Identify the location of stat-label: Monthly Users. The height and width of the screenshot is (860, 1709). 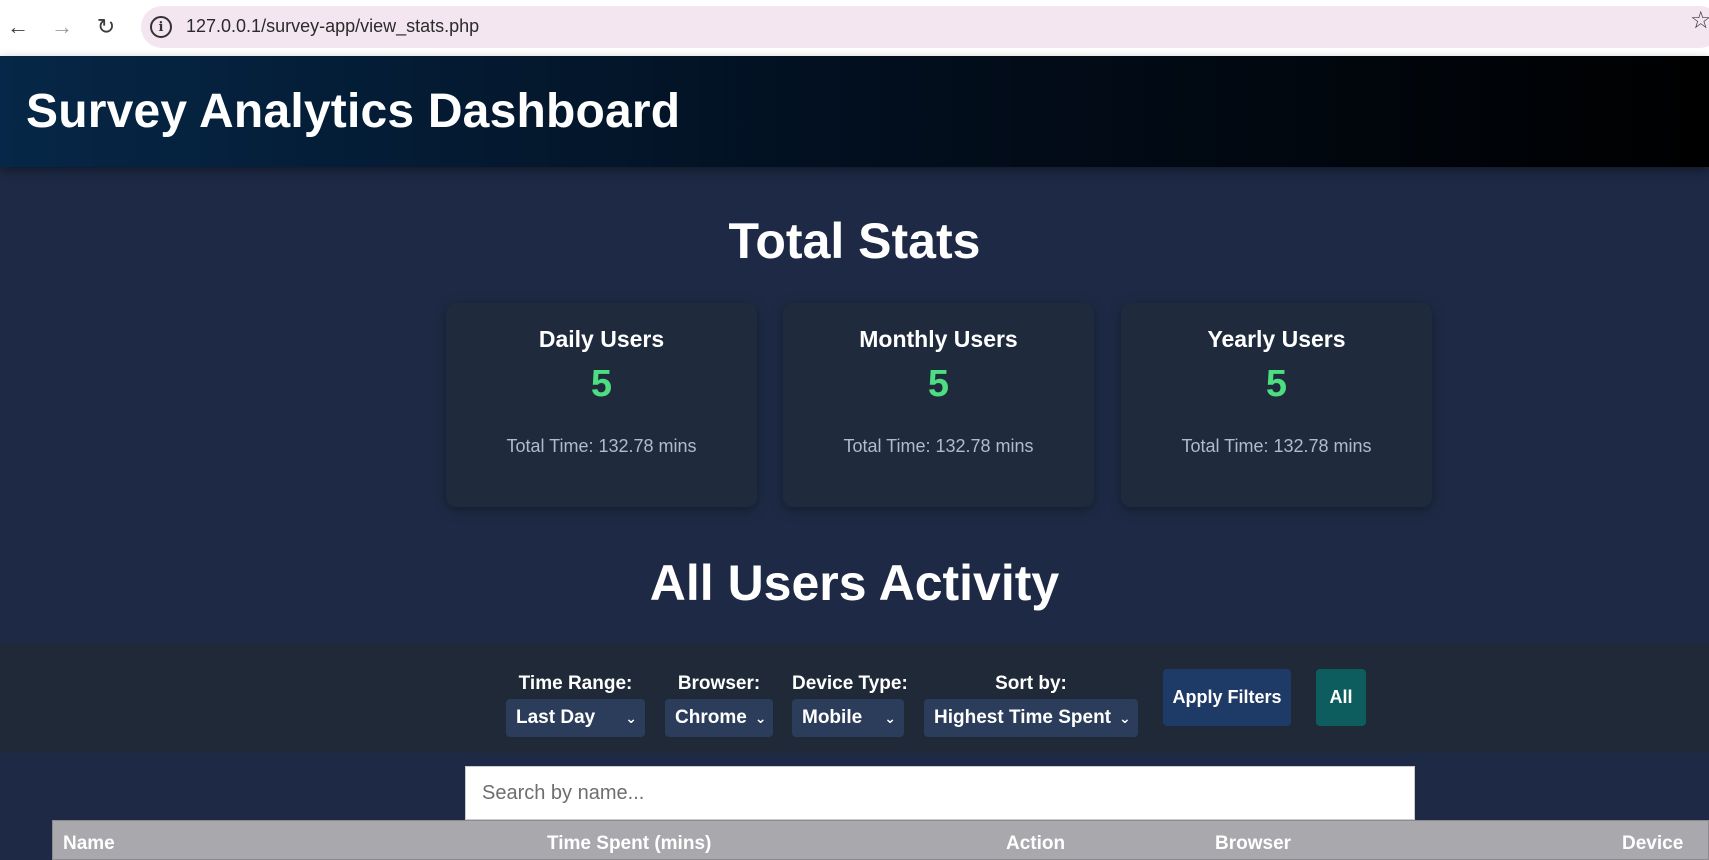
(938, 339).